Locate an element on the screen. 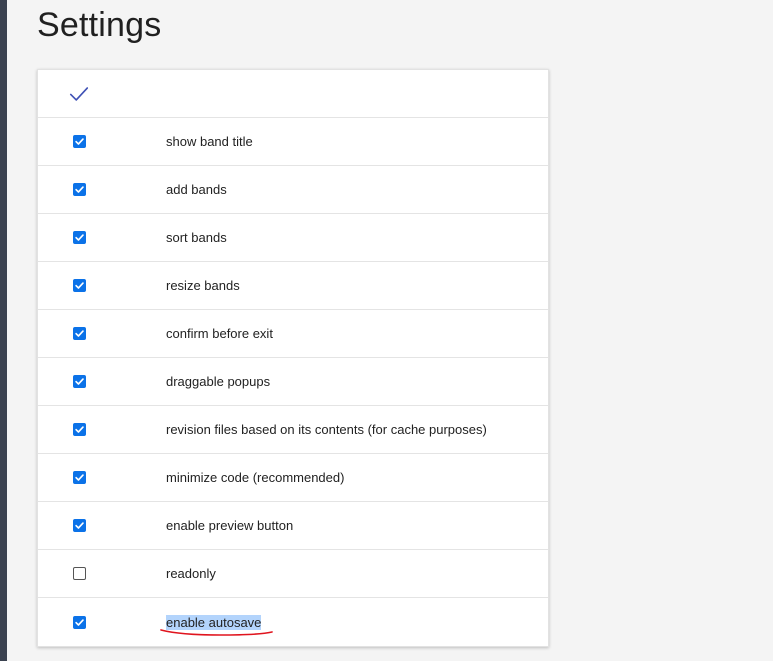 This screenshot has height=661, width=773. setting-row-resize-bands: resize bands is located at coordinates (293, 286).